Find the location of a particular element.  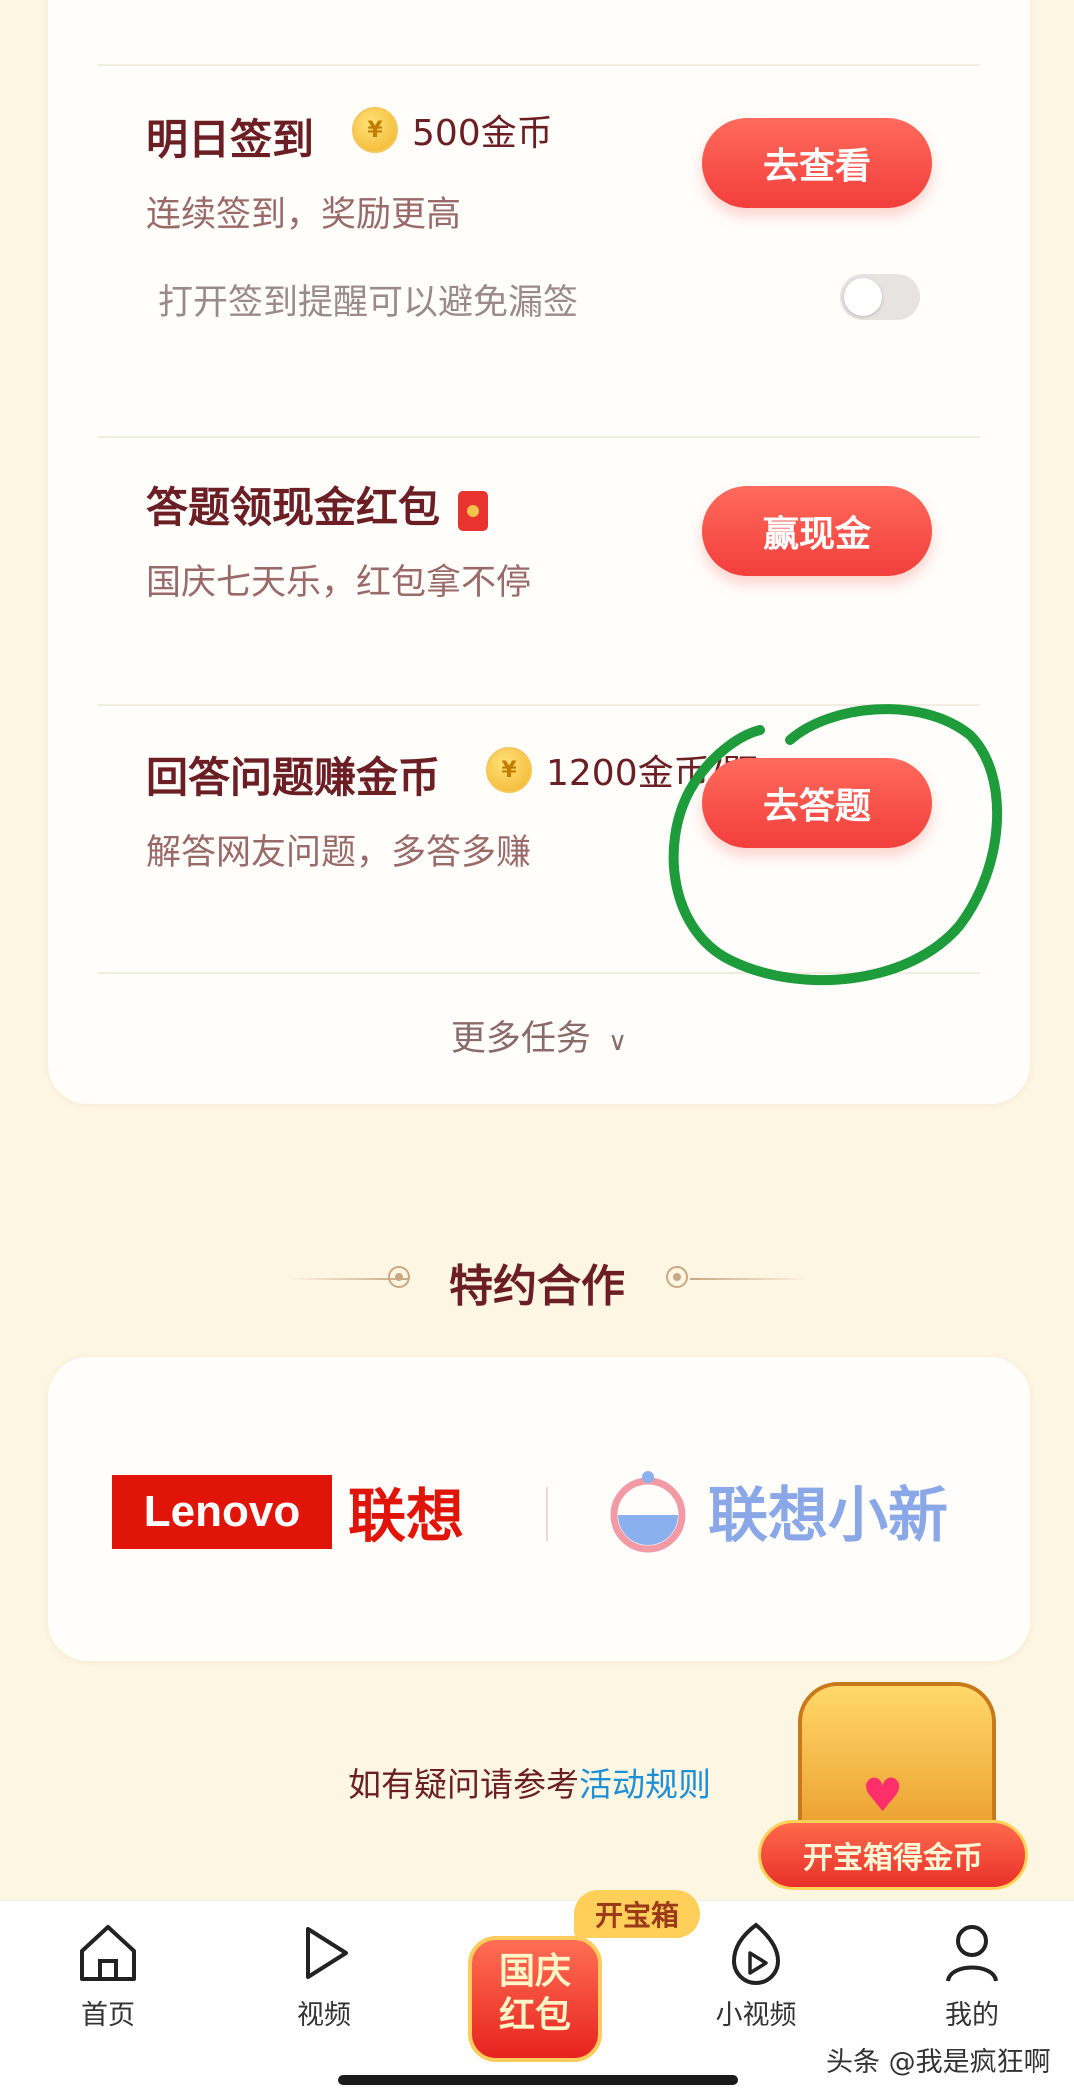

open-chest-badge: 开宝箱 is located at coordinates (637, 1914).